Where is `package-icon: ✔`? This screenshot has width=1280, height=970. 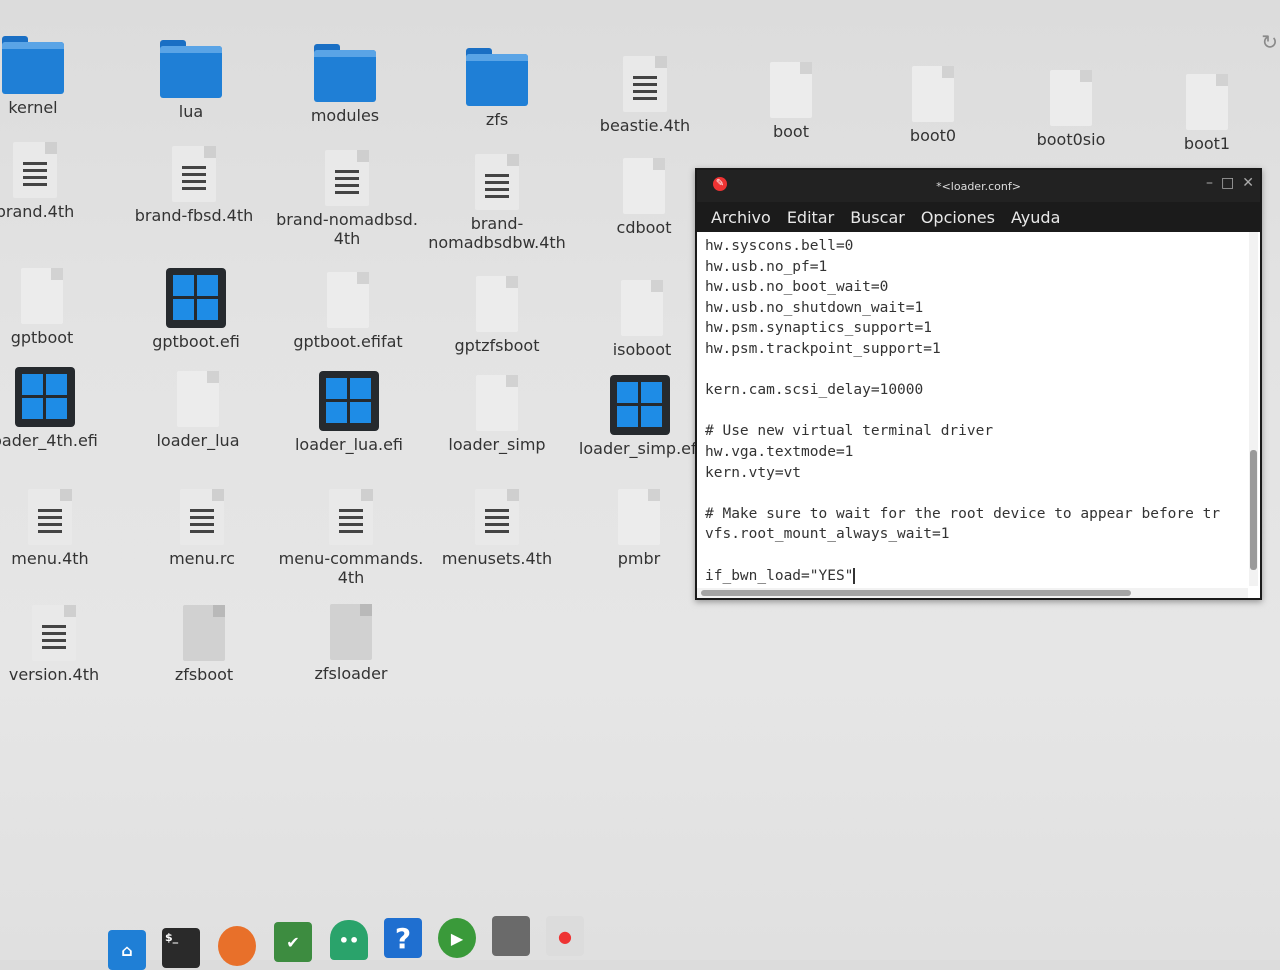
package-icon: ✔ is located at coordinates (293, 942).